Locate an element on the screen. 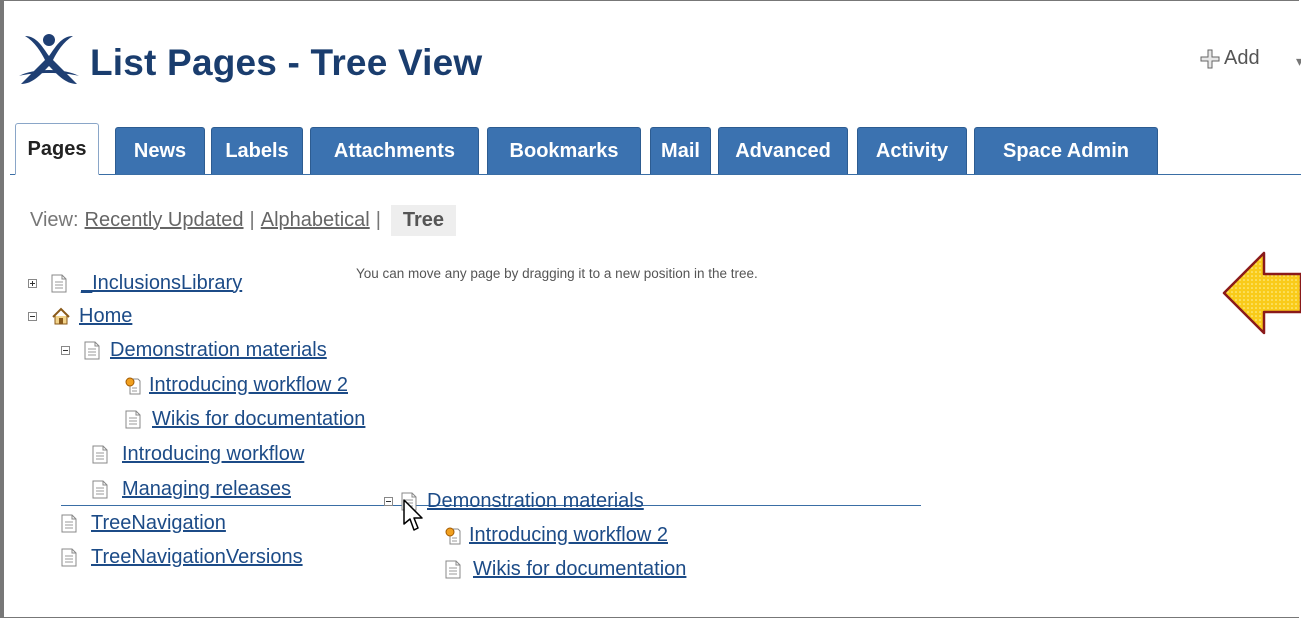  add-dropdown-caret: ▾ is located at coordinates (1298, 61).